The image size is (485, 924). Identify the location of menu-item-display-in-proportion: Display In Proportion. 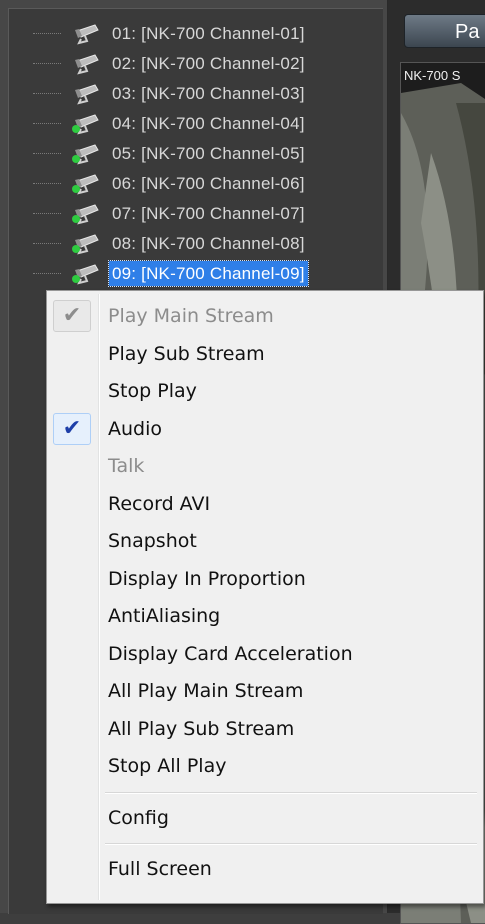
(265, 579).